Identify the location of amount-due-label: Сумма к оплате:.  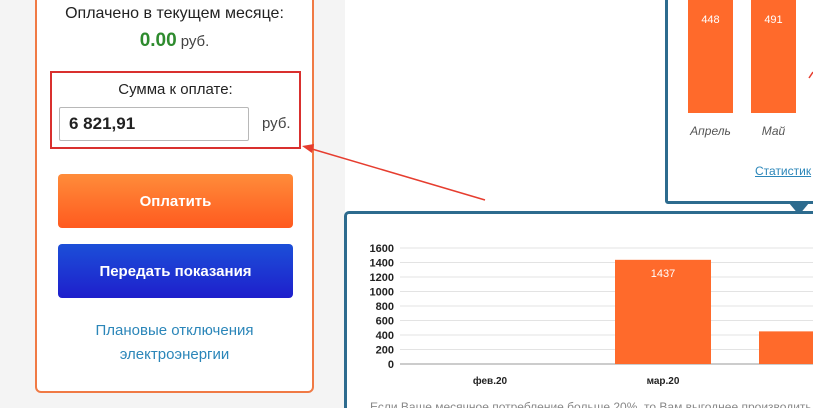
(175, 89).